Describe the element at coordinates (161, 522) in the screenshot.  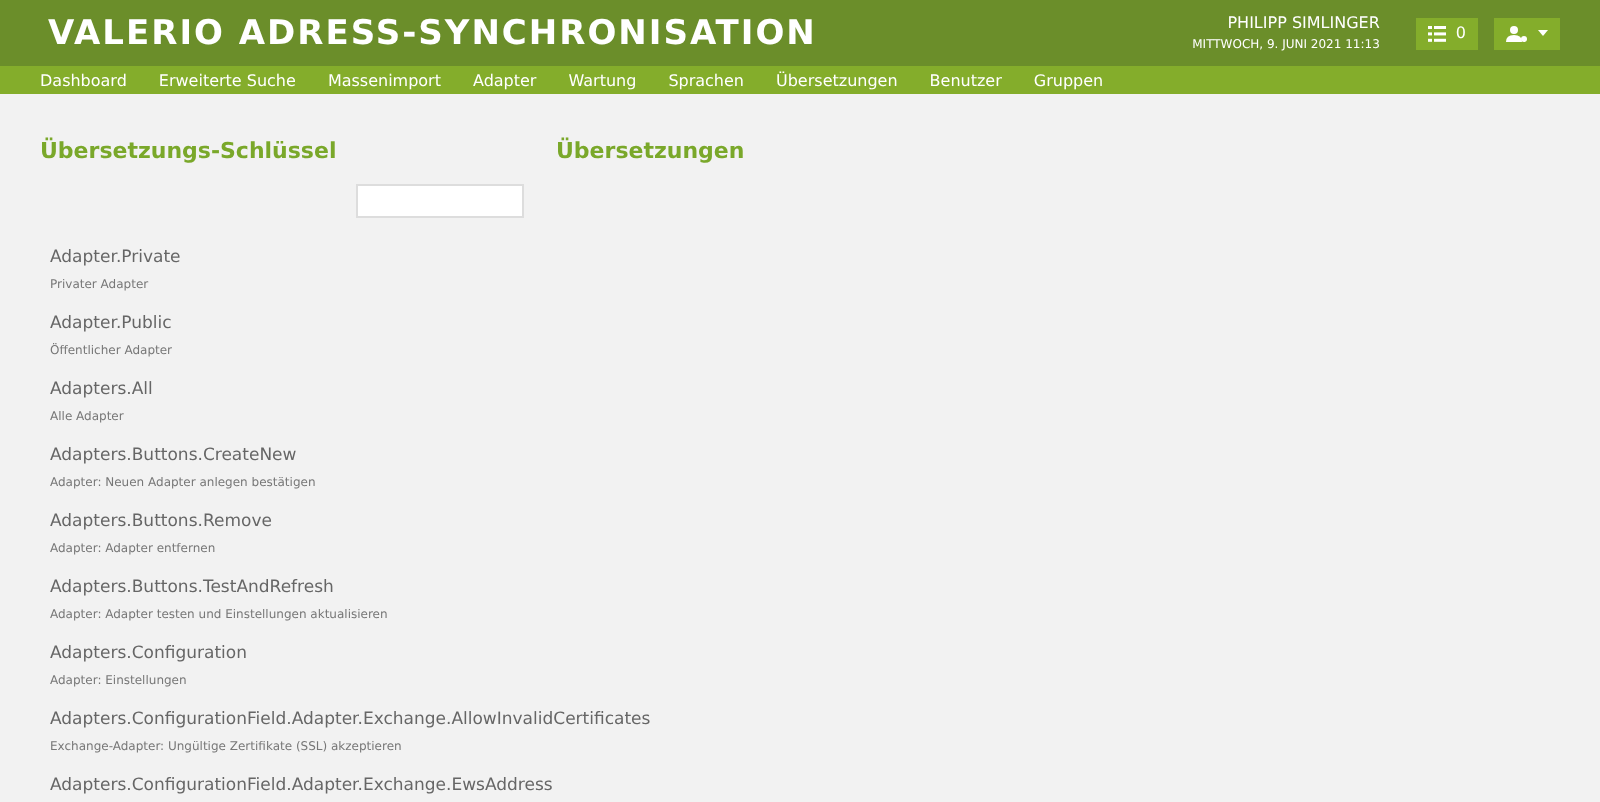
I see `translation-key: Adapters.Buttons.Remove` at that location.